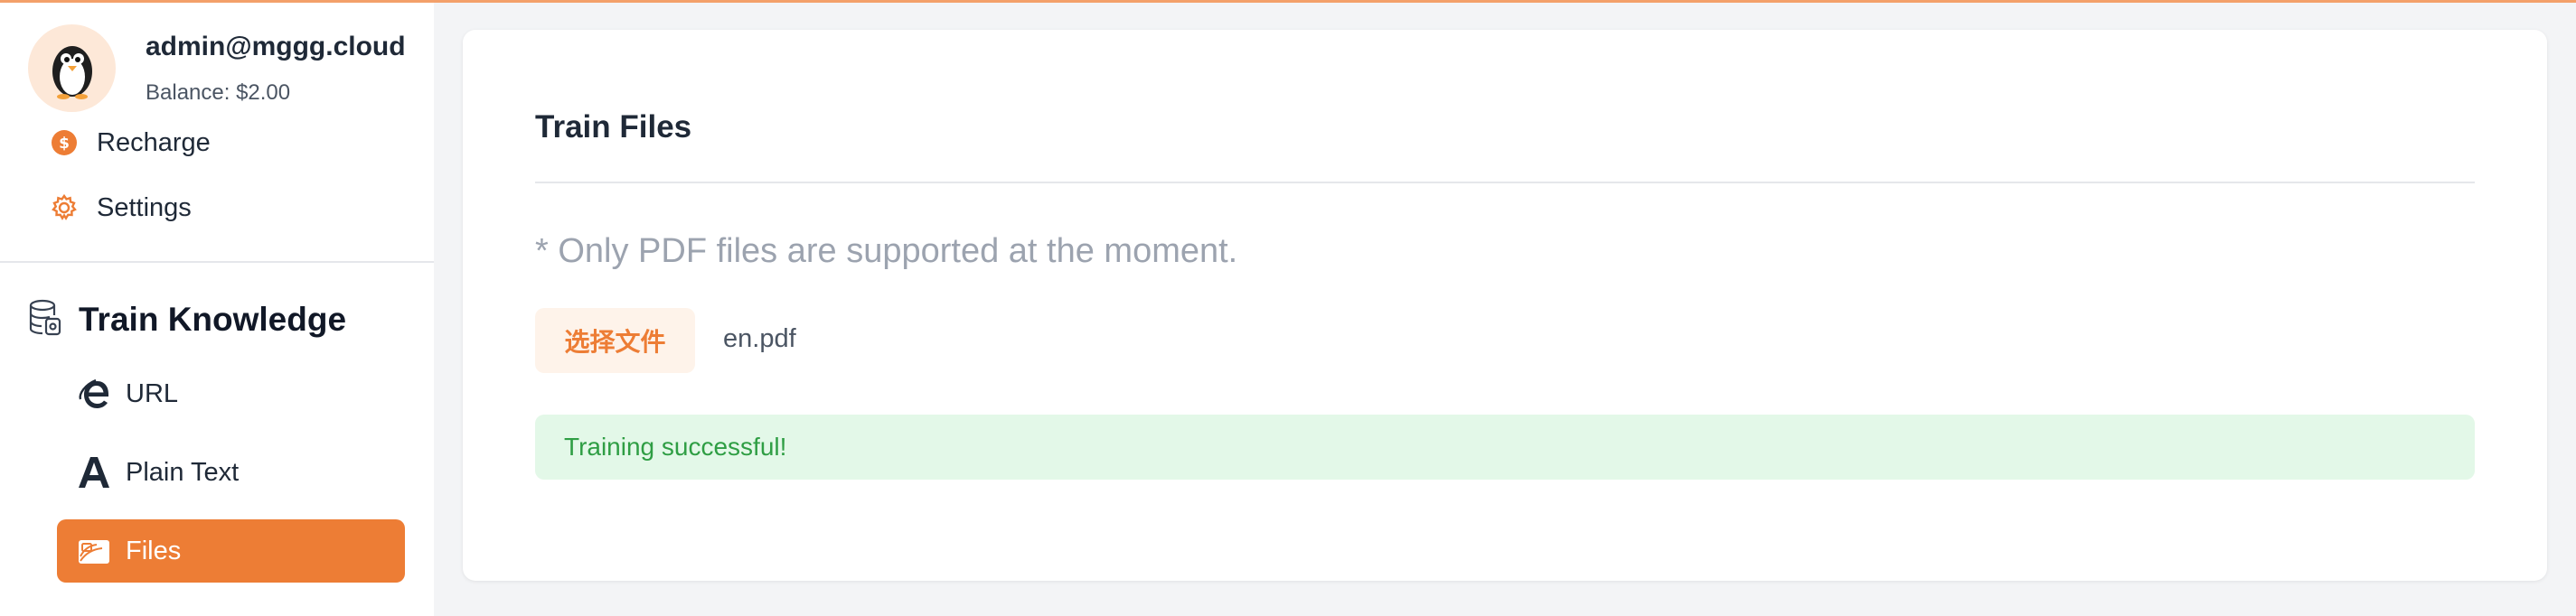  Describe the element at coordinates (183, 472) in the screenshot. I see `nav-item-label: Plain Text` at that location.